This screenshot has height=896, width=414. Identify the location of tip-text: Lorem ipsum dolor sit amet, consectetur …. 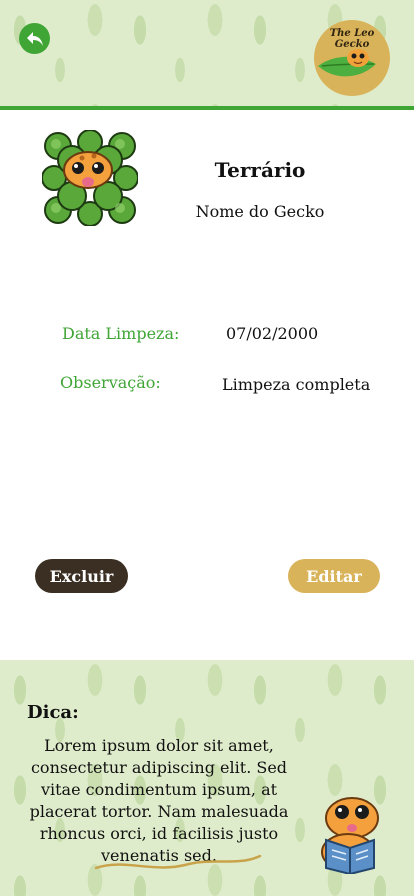
(159, 800).